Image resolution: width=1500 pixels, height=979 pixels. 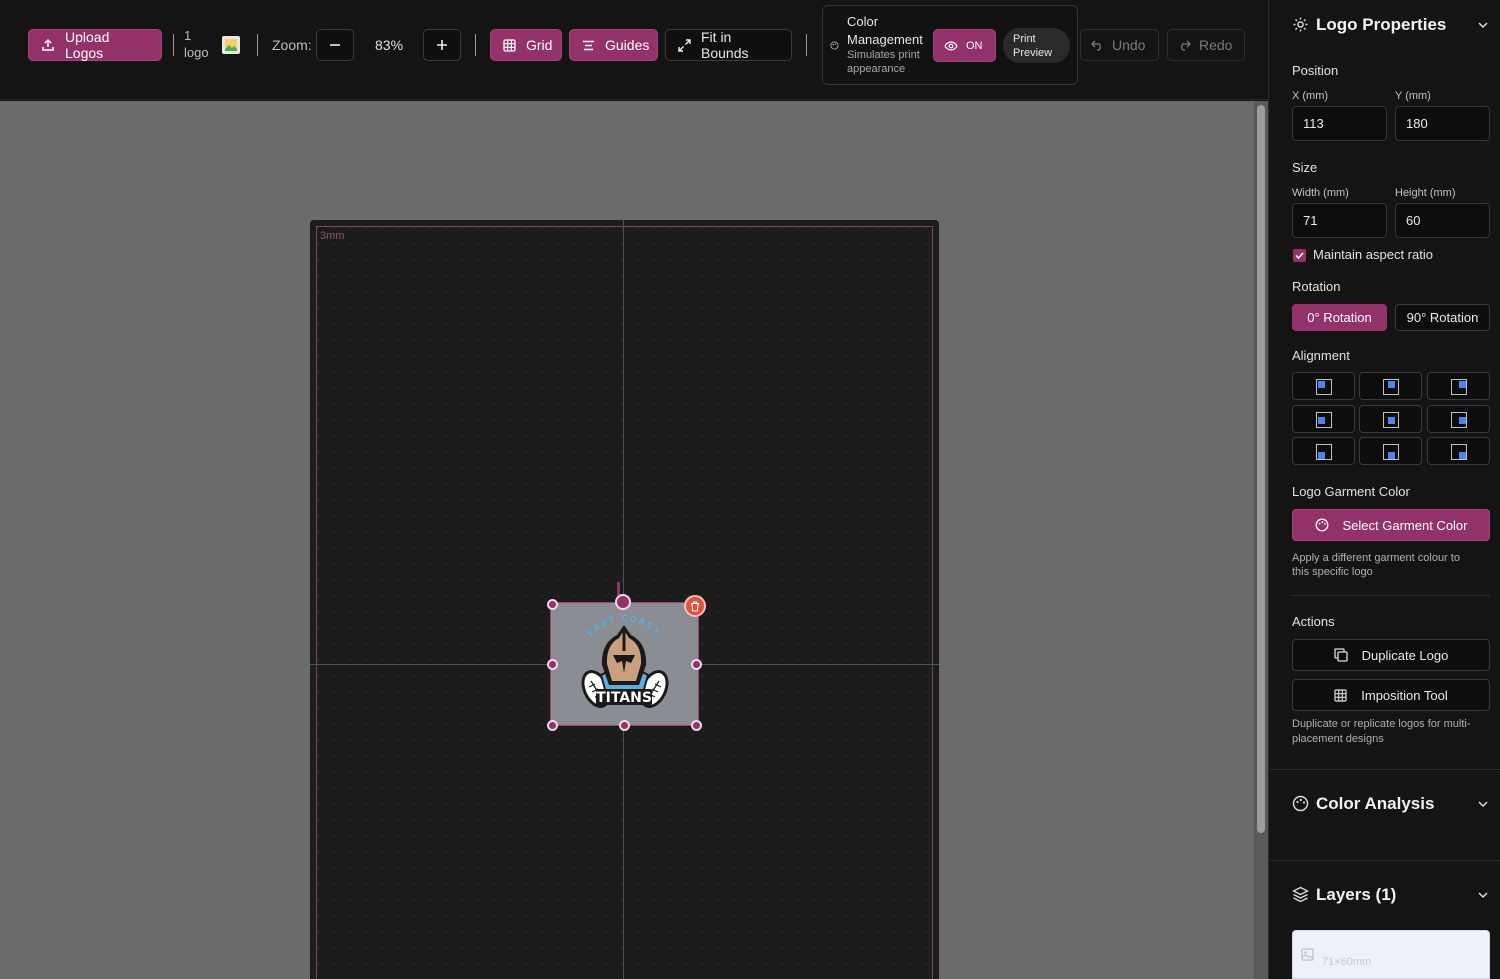 What do you see at coordinates (1097, 45) in the screenshot?
I see `undo-icon` at bounding box center [1097, 45].